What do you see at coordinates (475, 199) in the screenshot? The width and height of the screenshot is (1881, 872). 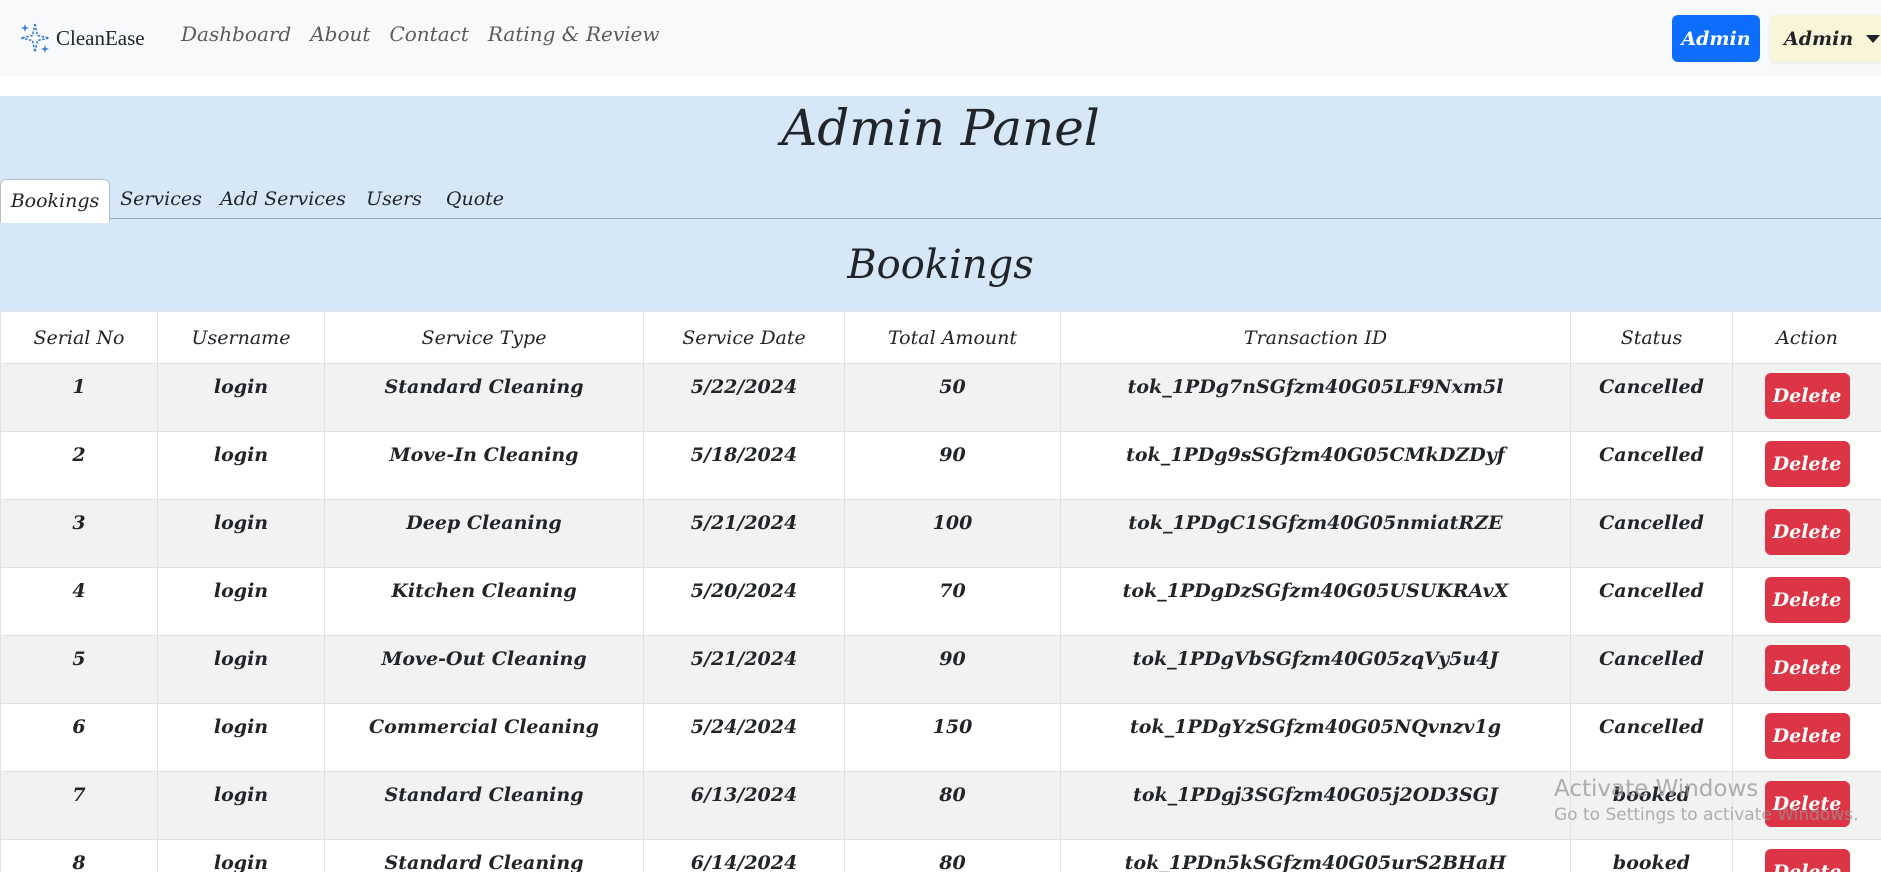 I see `tab-quote: Quote` at bounding box center [475, 199].